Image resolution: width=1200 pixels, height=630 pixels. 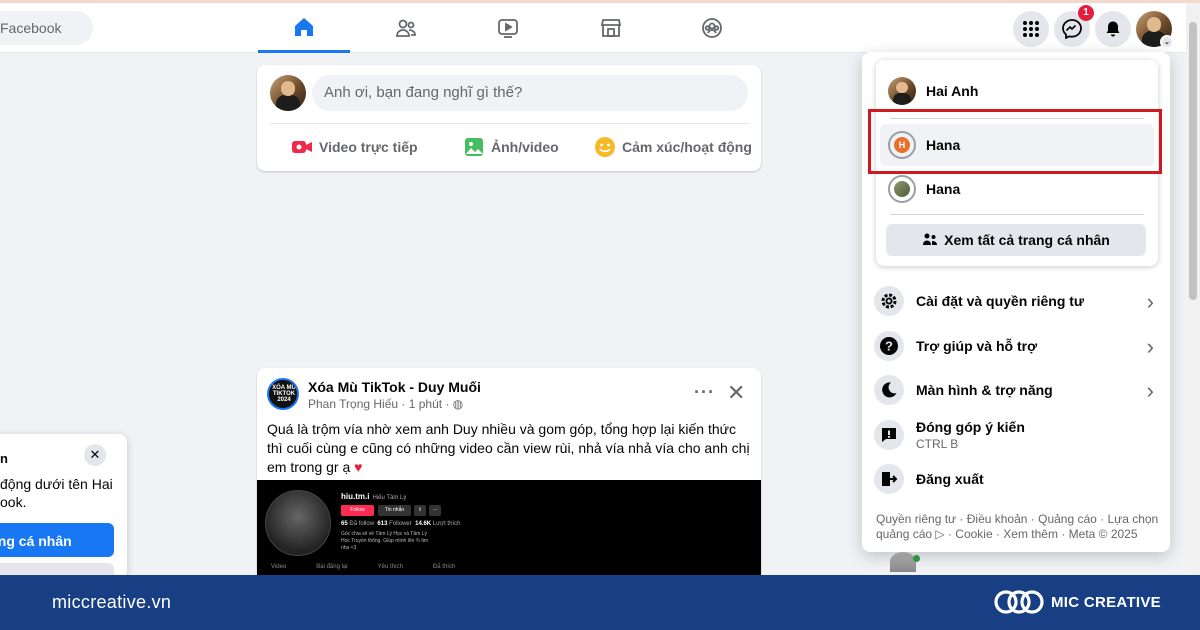 I want to click on tiktok-tab: Bài đăng lại, so click(x=332, y=567).